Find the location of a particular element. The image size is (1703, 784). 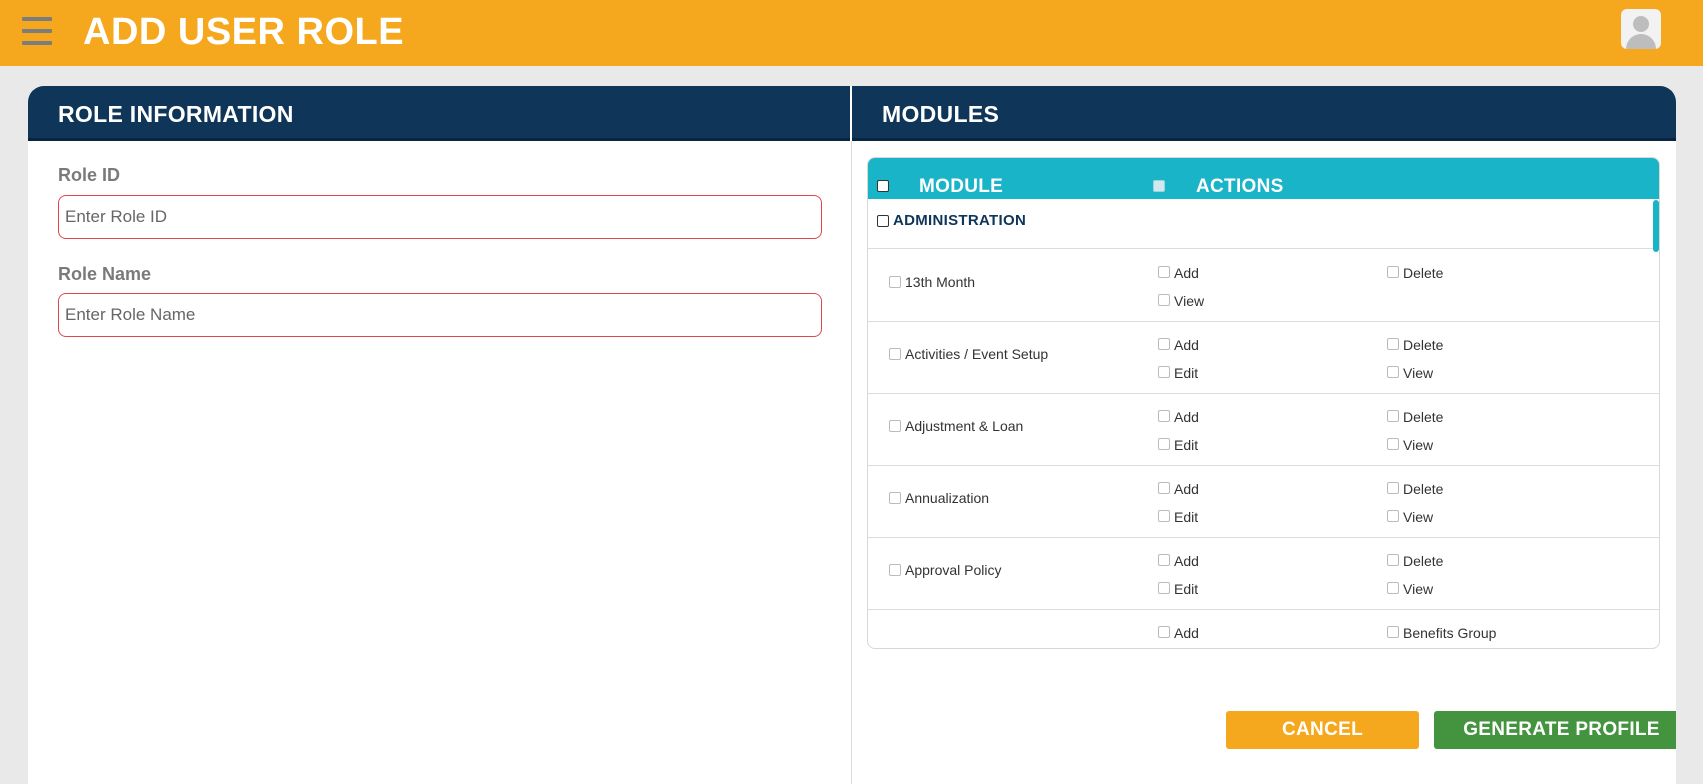

cancel-button: CANCEL is located at coordinates (1322, 730).